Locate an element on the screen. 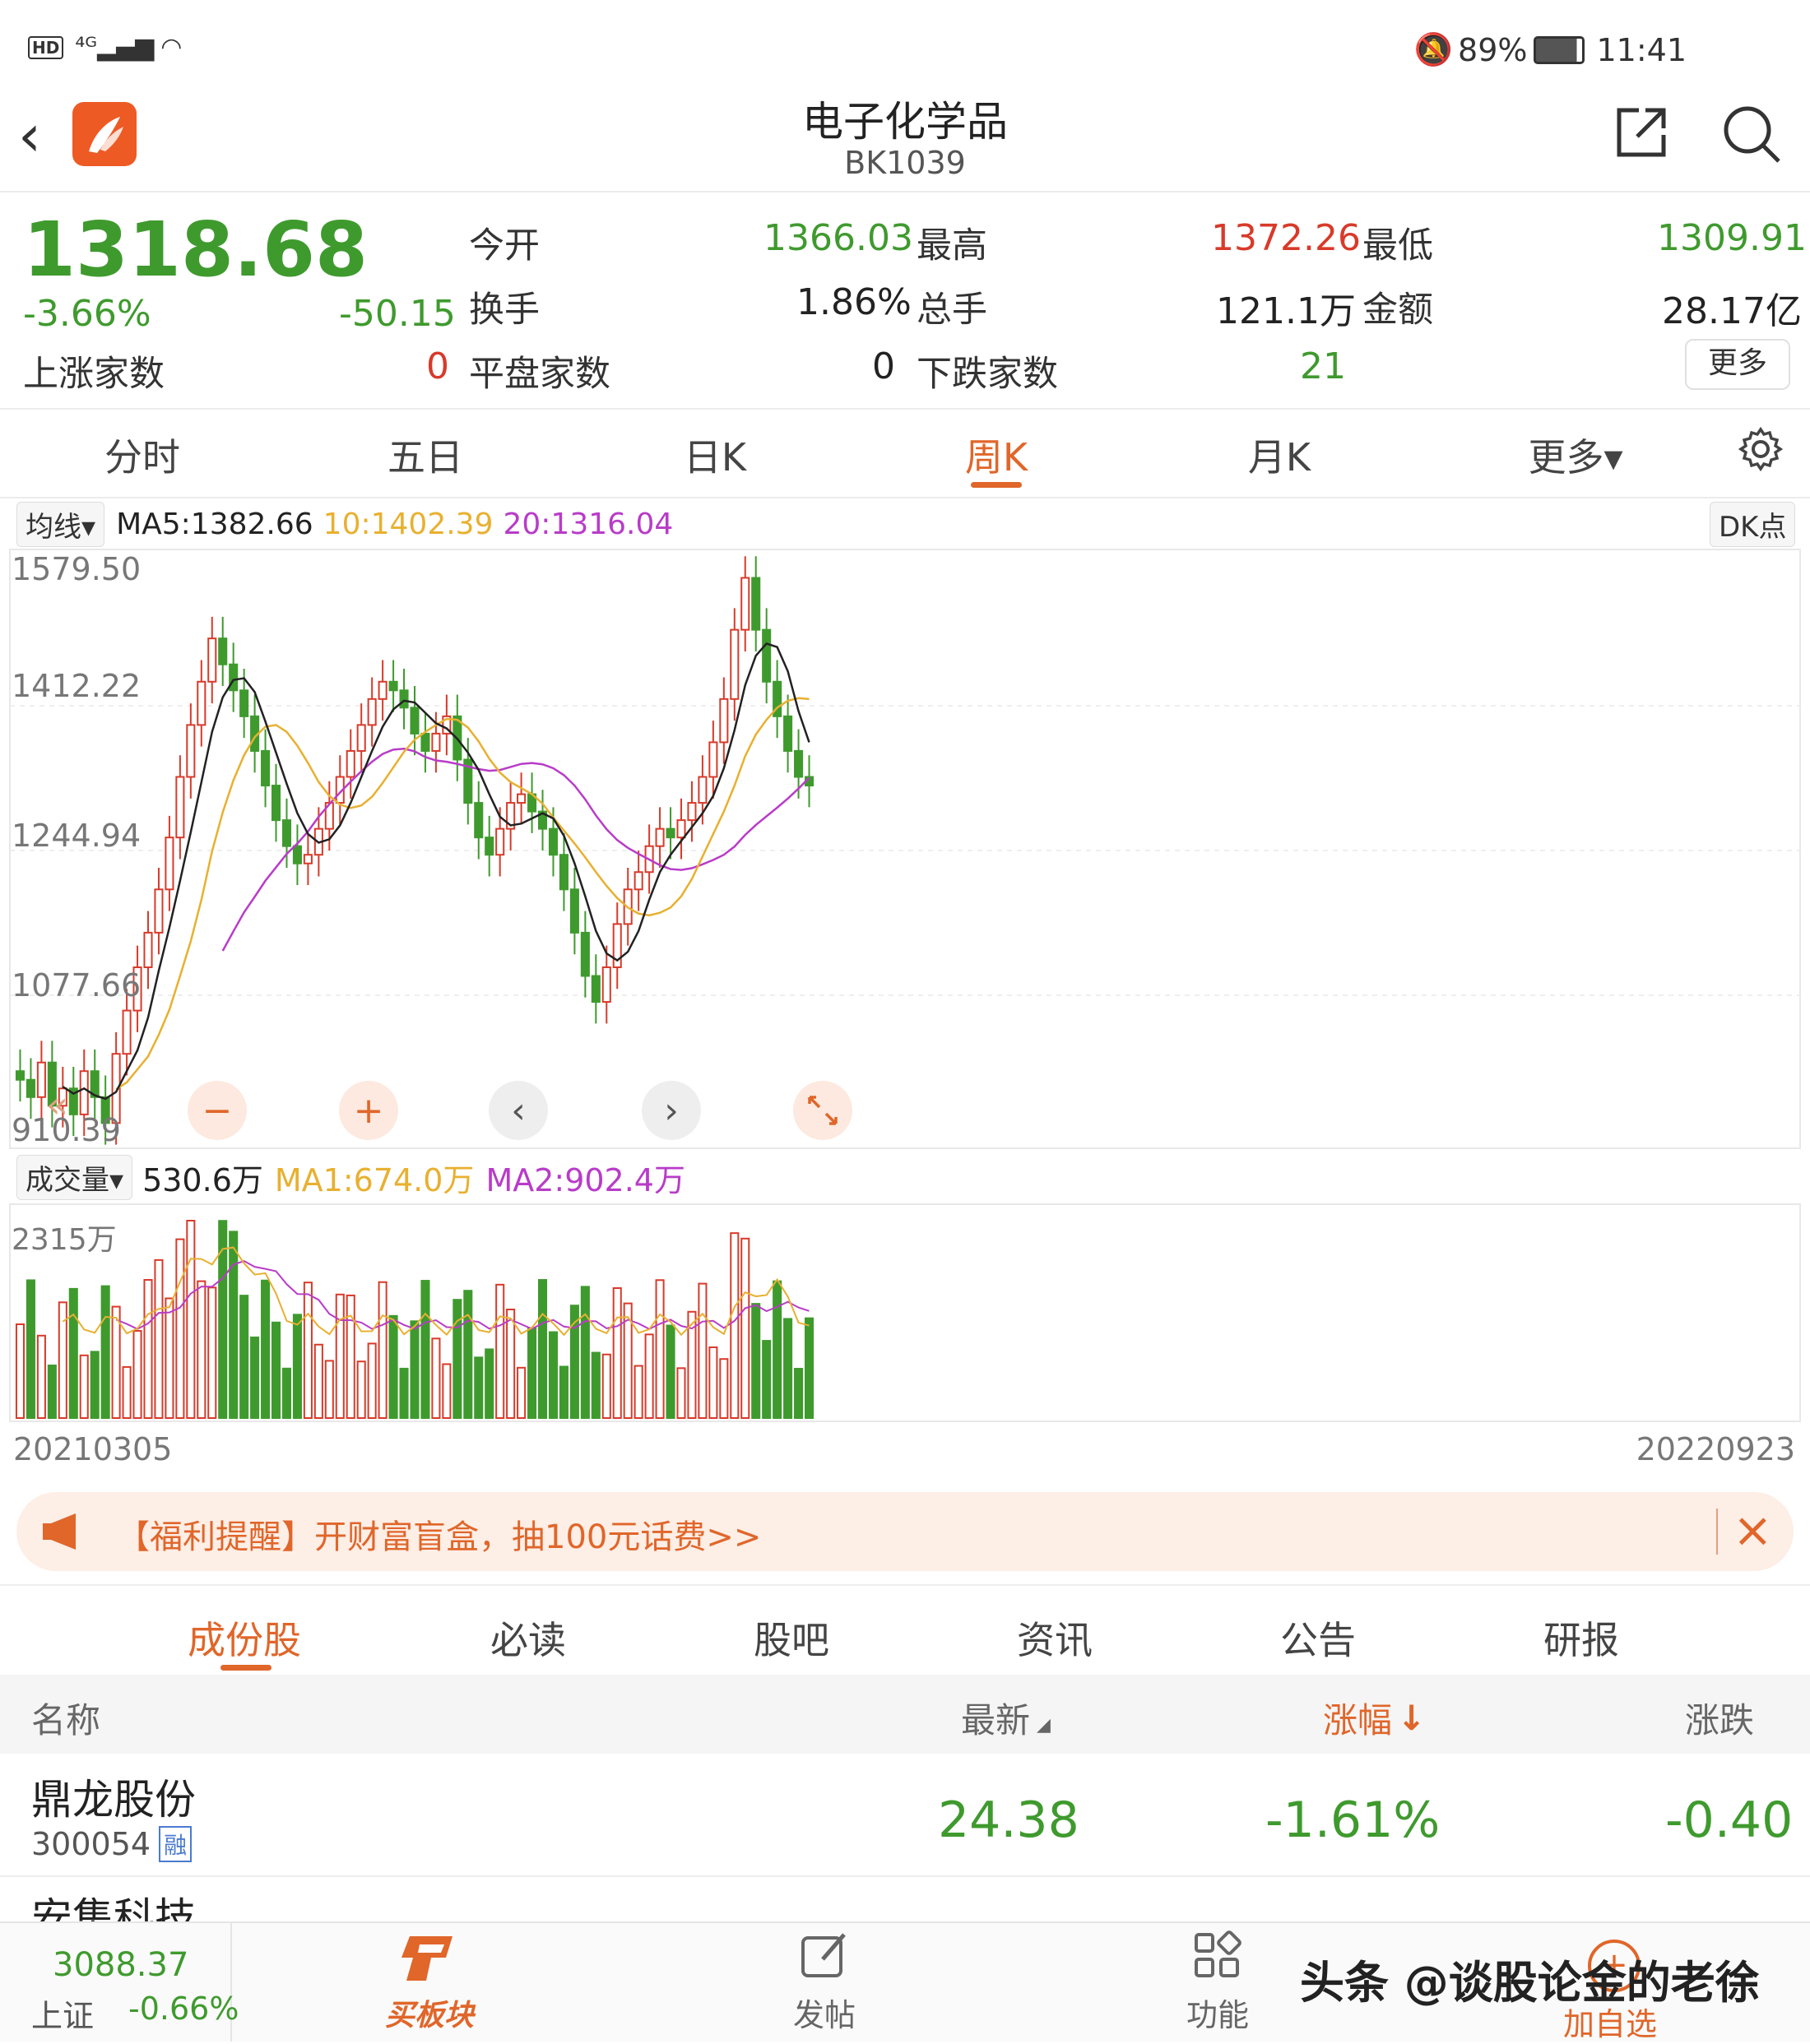  close-icon: × is located at coordinates (1753, 1530).